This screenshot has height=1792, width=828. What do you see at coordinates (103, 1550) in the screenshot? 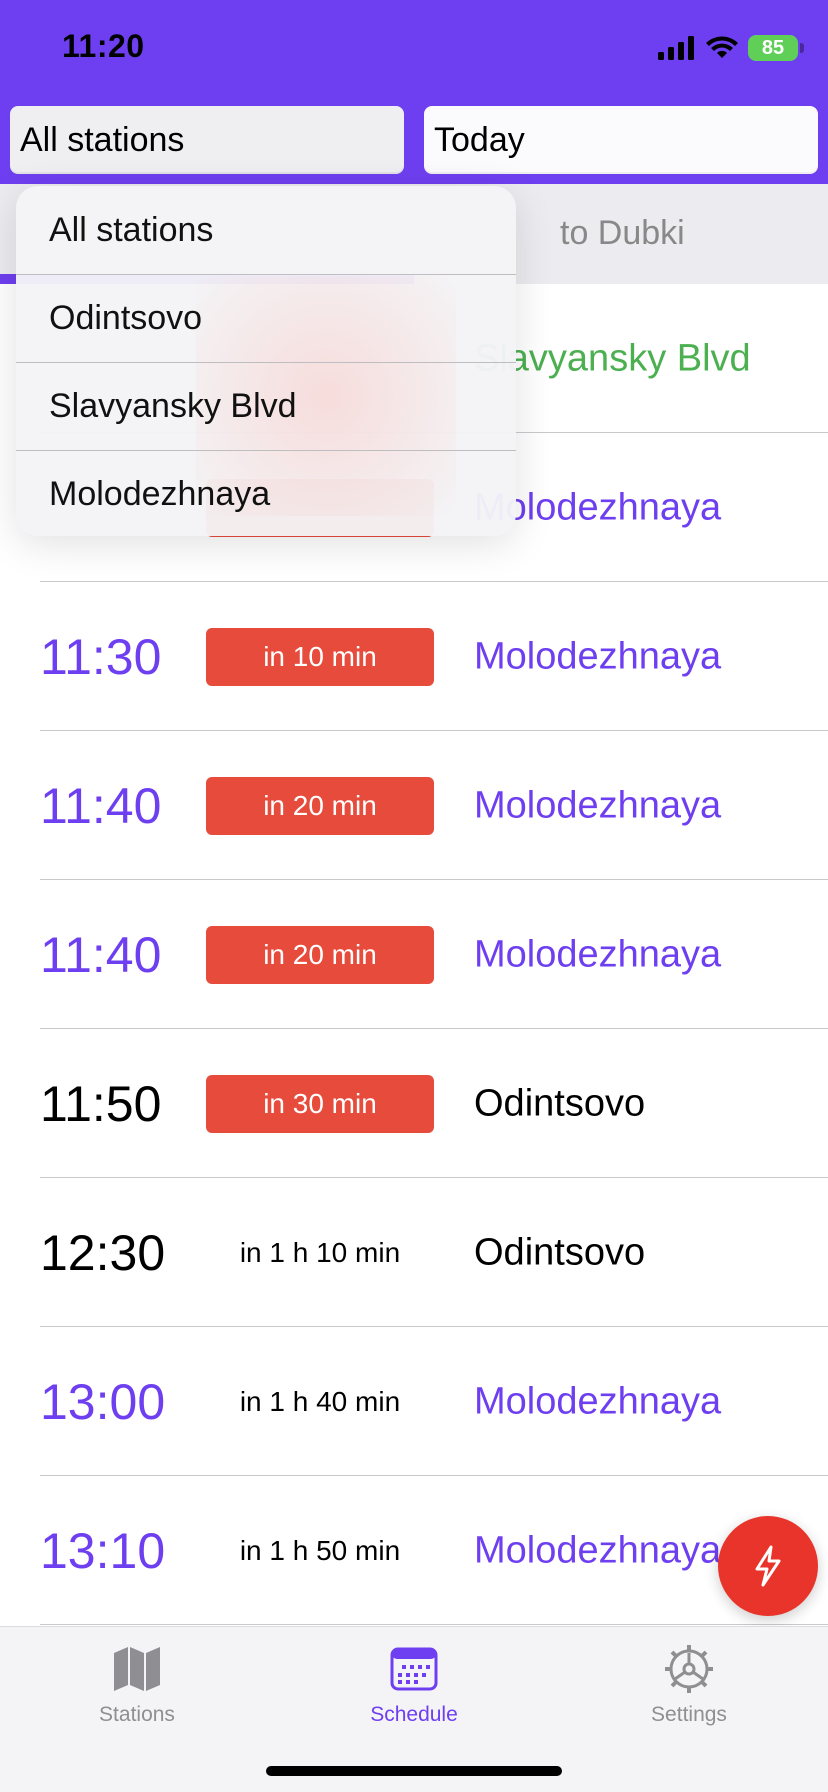
I see `departure-time: 13:10` at bounding box center [103, 1550].